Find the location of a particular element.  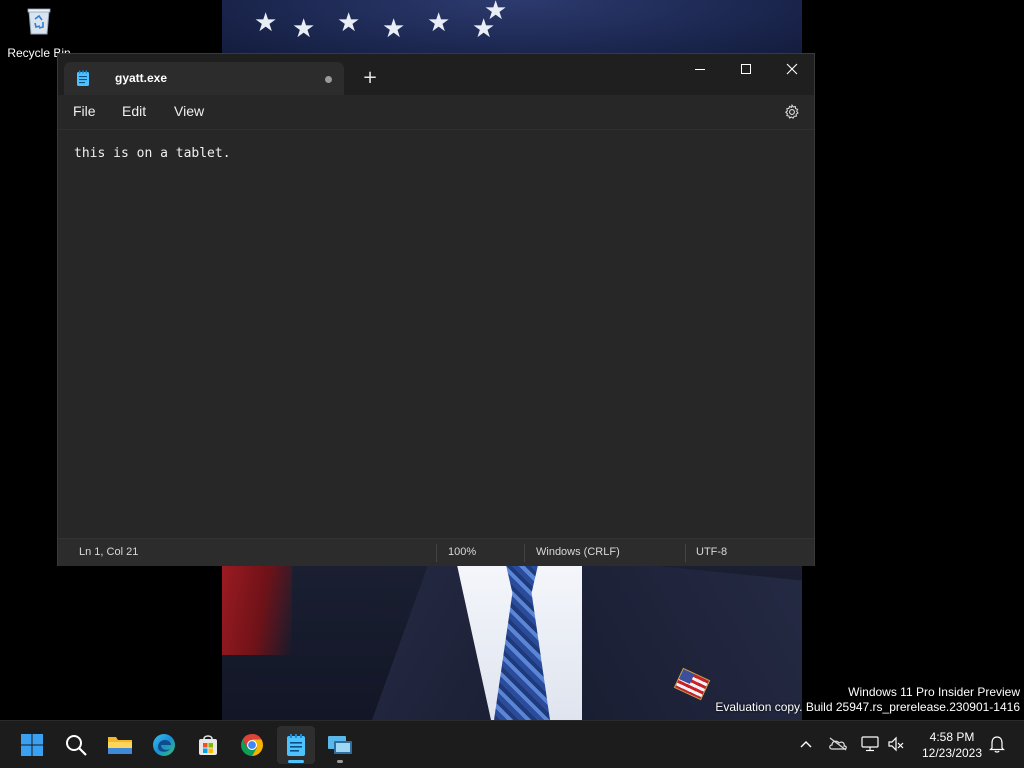

chevron-up-icon is located at coordinates (806, 744).